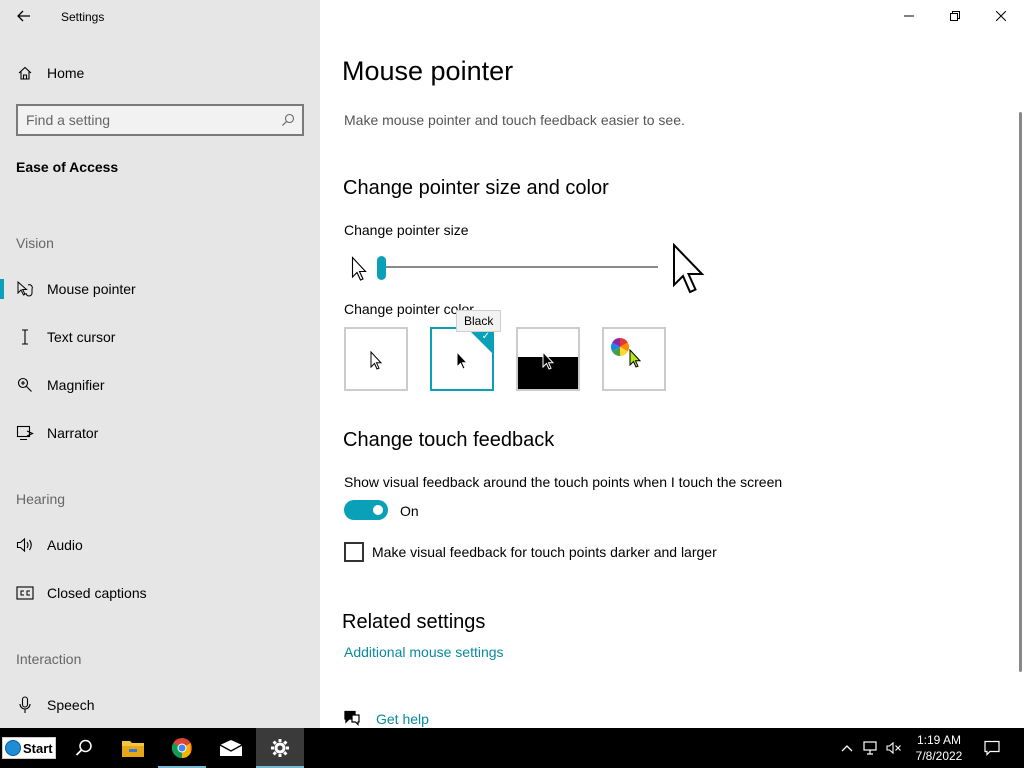  I want to click on minimize-icon, so click(909, 16).